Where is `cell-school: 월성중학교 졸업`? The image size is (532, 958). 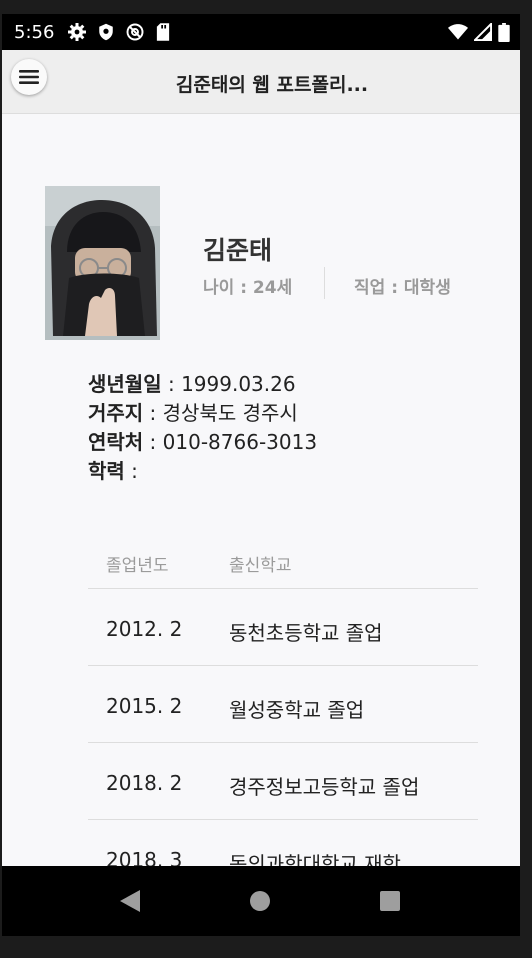 cell-school: 월성중학교 졸업 is located at coordinates (297, 710).